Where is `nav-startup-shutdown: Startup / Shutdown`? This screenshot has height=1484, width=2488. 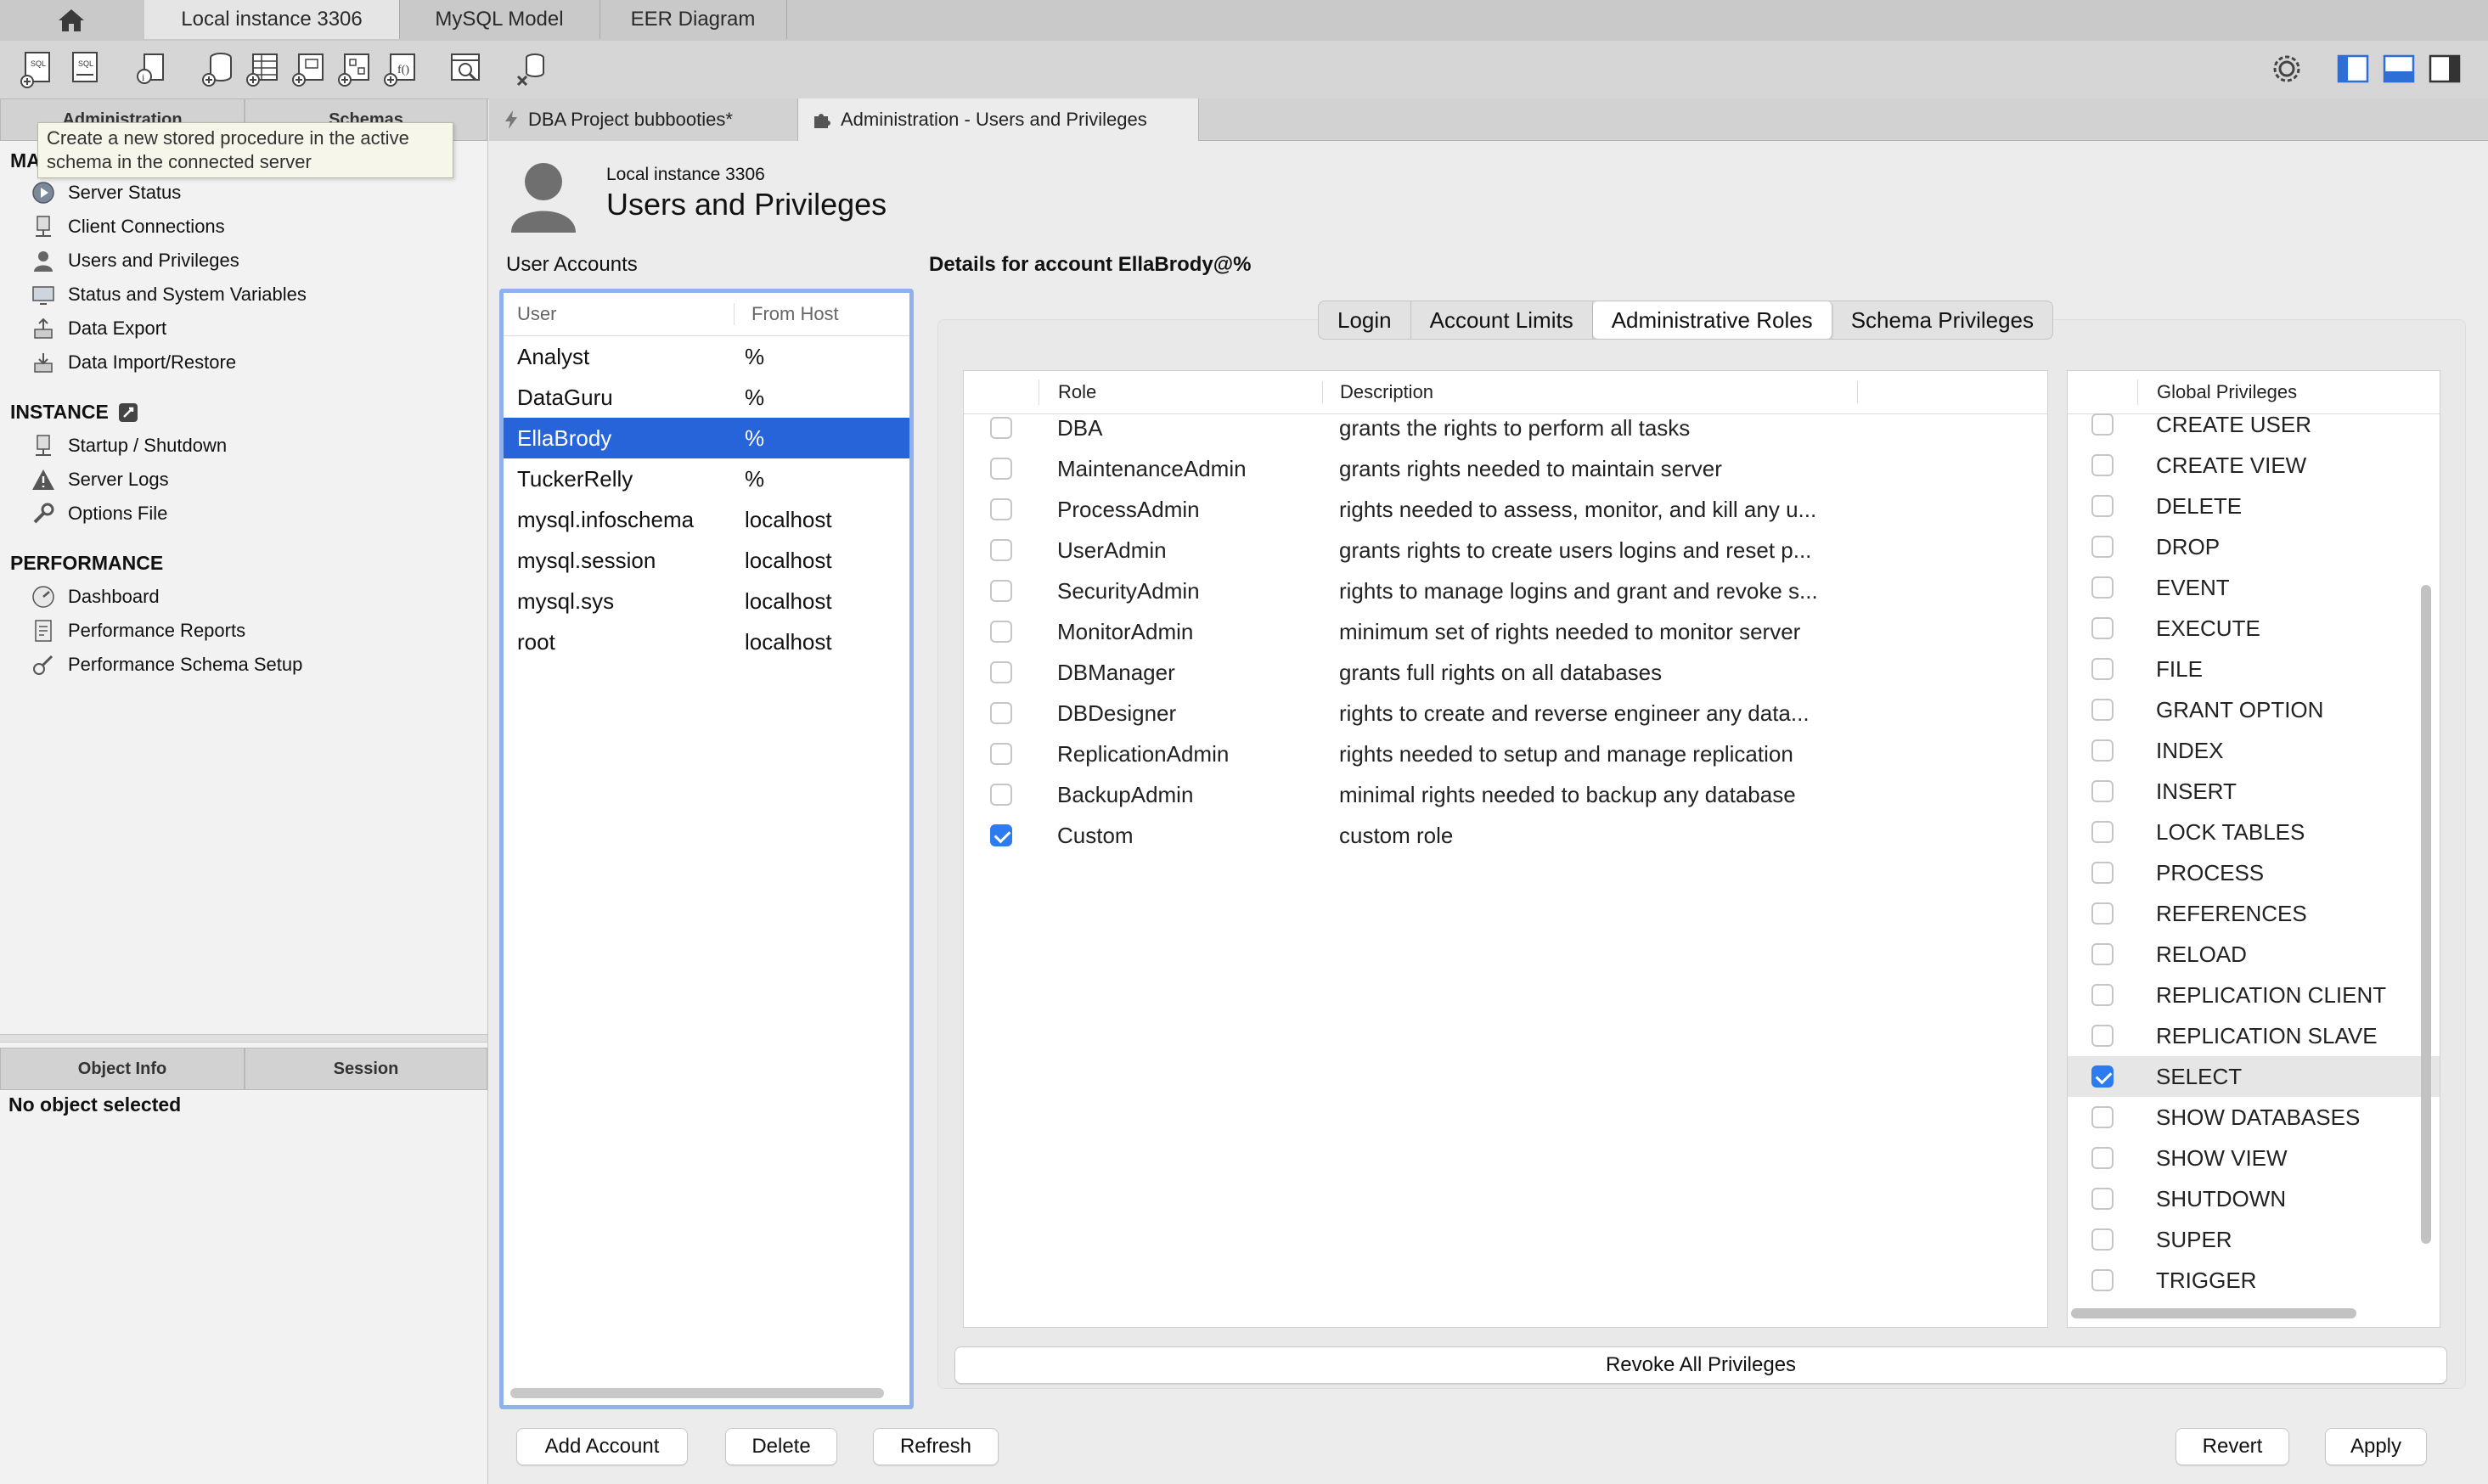
nav-startup-shutdown: Startup / Shutdown is located at coordinates (129, 446).